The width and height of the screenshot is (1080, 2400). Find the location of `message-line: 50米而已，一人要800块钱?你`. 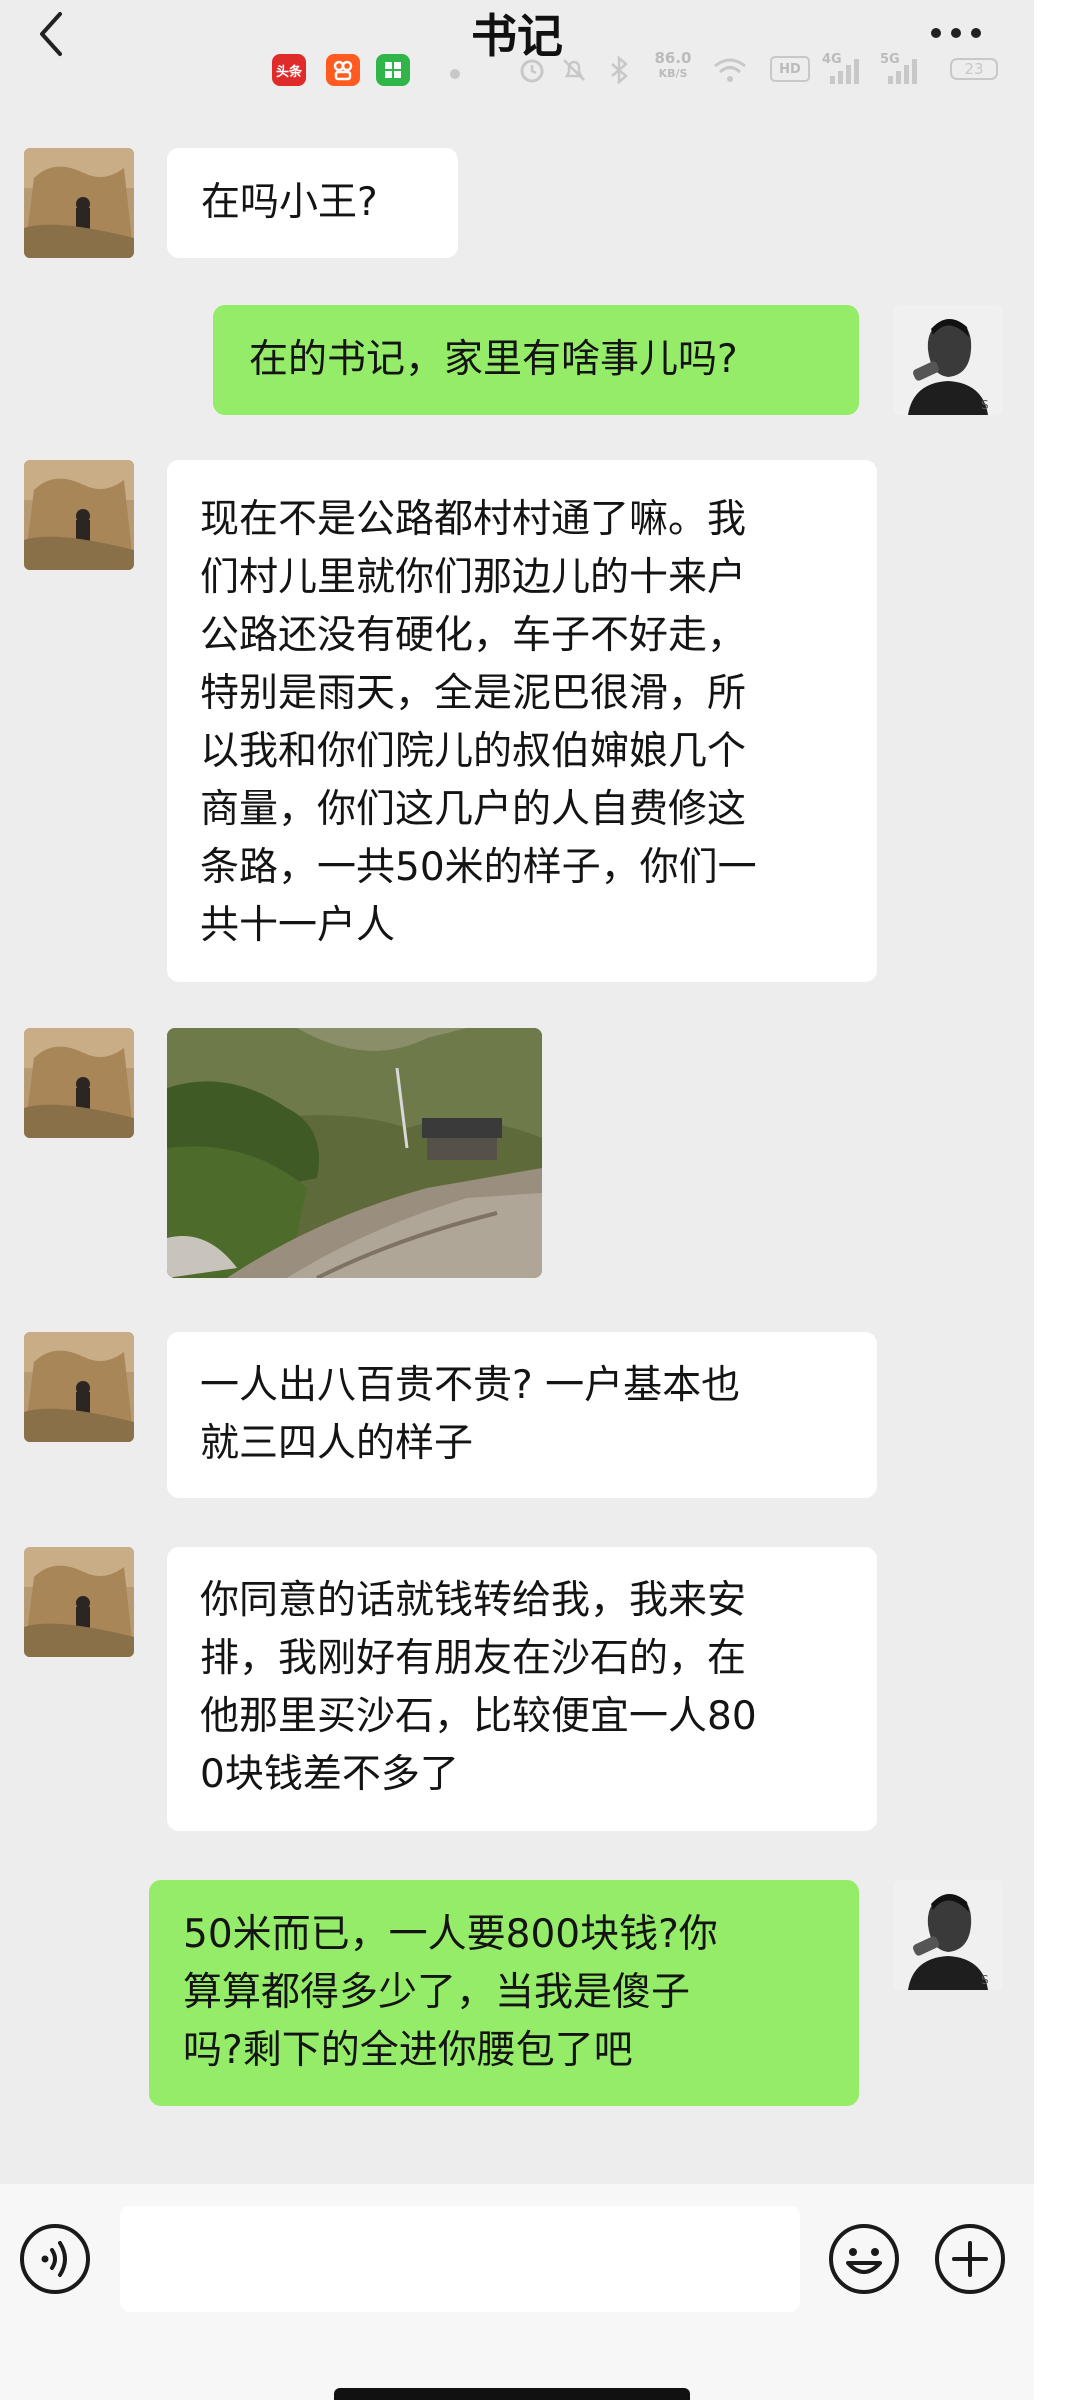

message-line: 50米而已，一人要800块钱?你 is located at coordinates (450, 1934).